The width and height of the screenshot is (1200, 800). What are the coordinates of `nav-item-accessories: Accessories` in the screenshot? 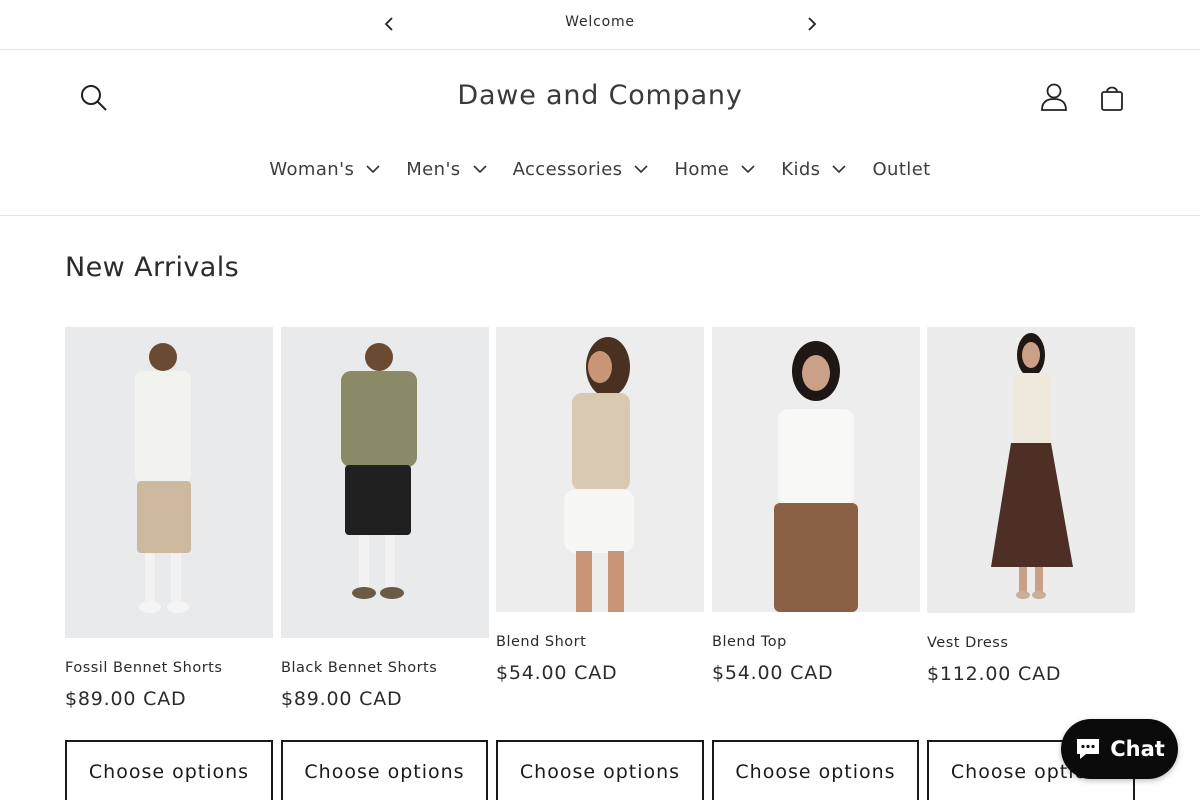 It's located at (581, 169).